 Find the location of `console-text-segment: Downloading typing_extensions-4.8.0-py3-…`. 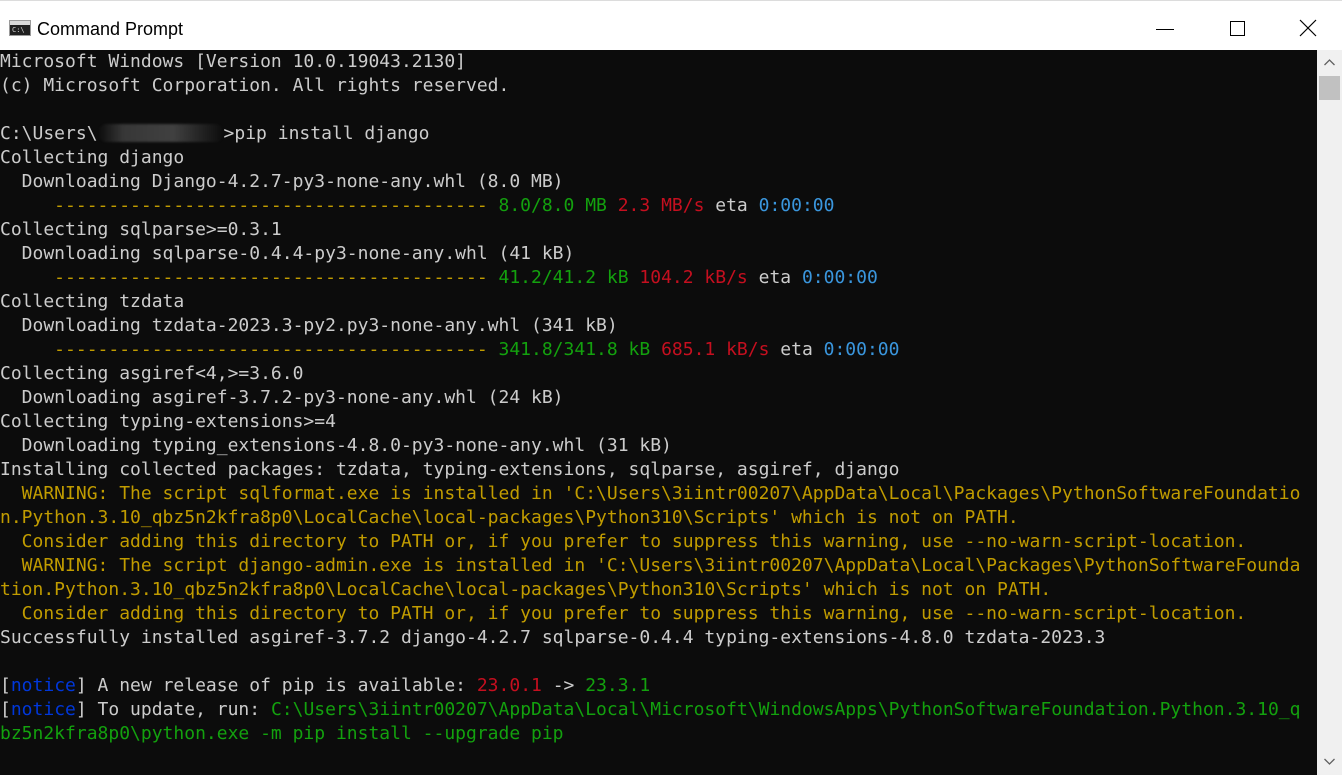

console-text-segment: Downloading typing_extensions-4.8.0-py3-… is located at coordinates (336, 445).